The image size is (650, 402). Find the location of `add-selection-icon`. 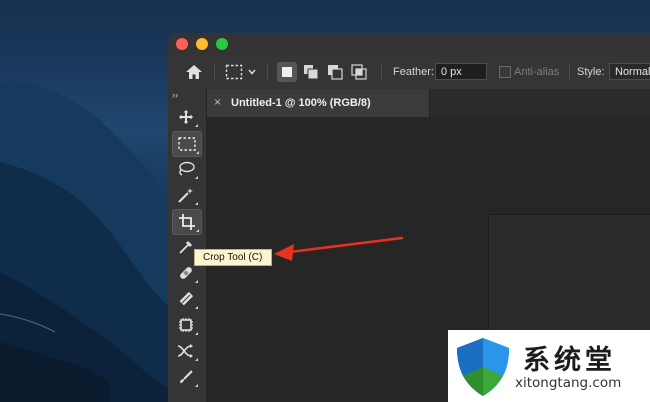

add-selection-icon is located at coordinates (311, 72).